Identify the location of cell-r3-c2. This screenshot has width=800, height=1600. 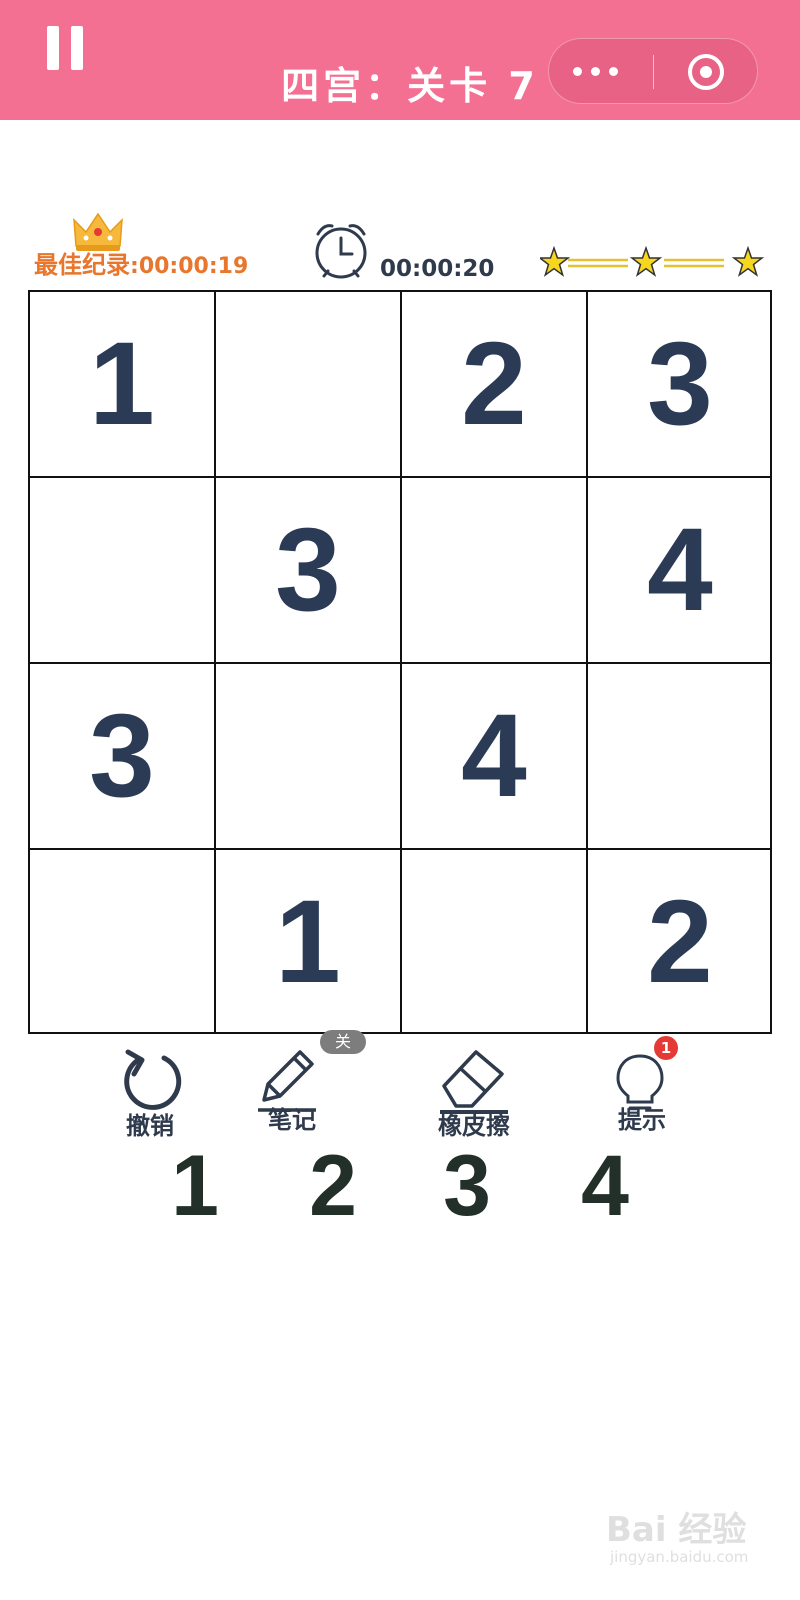
(309, 757).